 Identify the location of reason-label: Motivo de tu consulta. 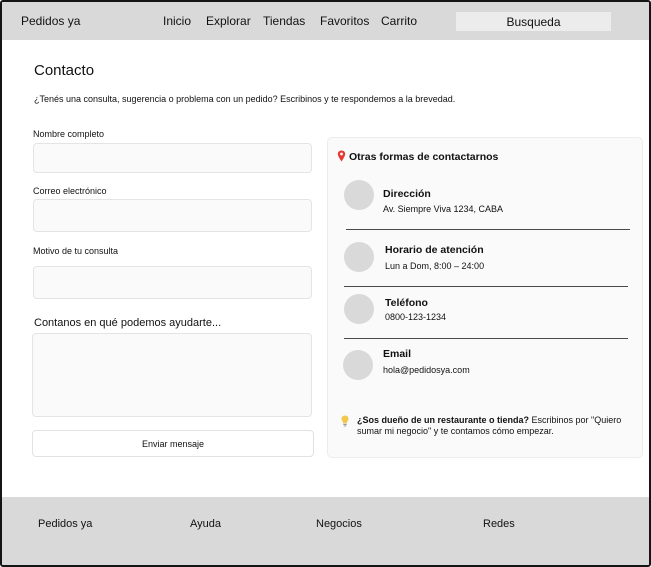
(76, 251).